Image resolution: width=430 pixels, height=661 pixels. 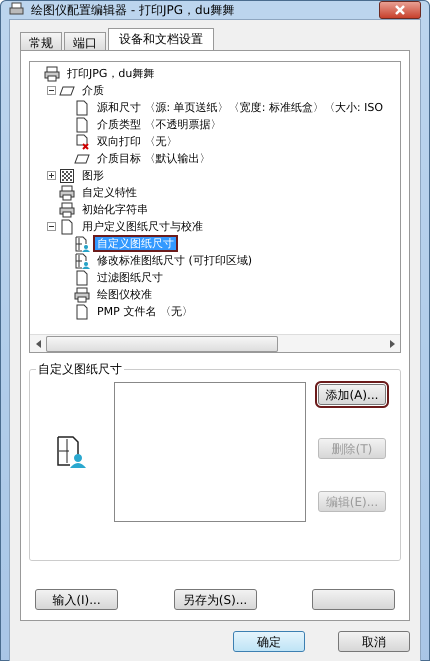 I want to click on right-arrow-icon, so click(x=392, y=344).